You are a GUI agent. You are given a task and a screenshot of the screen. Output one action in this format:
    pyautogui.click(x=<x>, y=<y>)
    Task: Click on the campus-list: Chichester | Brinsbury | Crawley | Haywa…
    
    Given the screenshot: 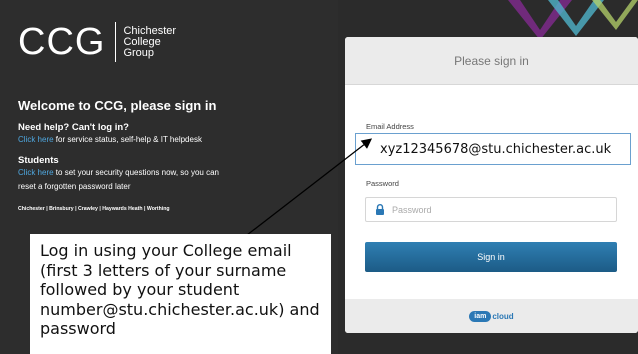 What is the action you would take?
    pyautogui.click(x=94, y=209)
    